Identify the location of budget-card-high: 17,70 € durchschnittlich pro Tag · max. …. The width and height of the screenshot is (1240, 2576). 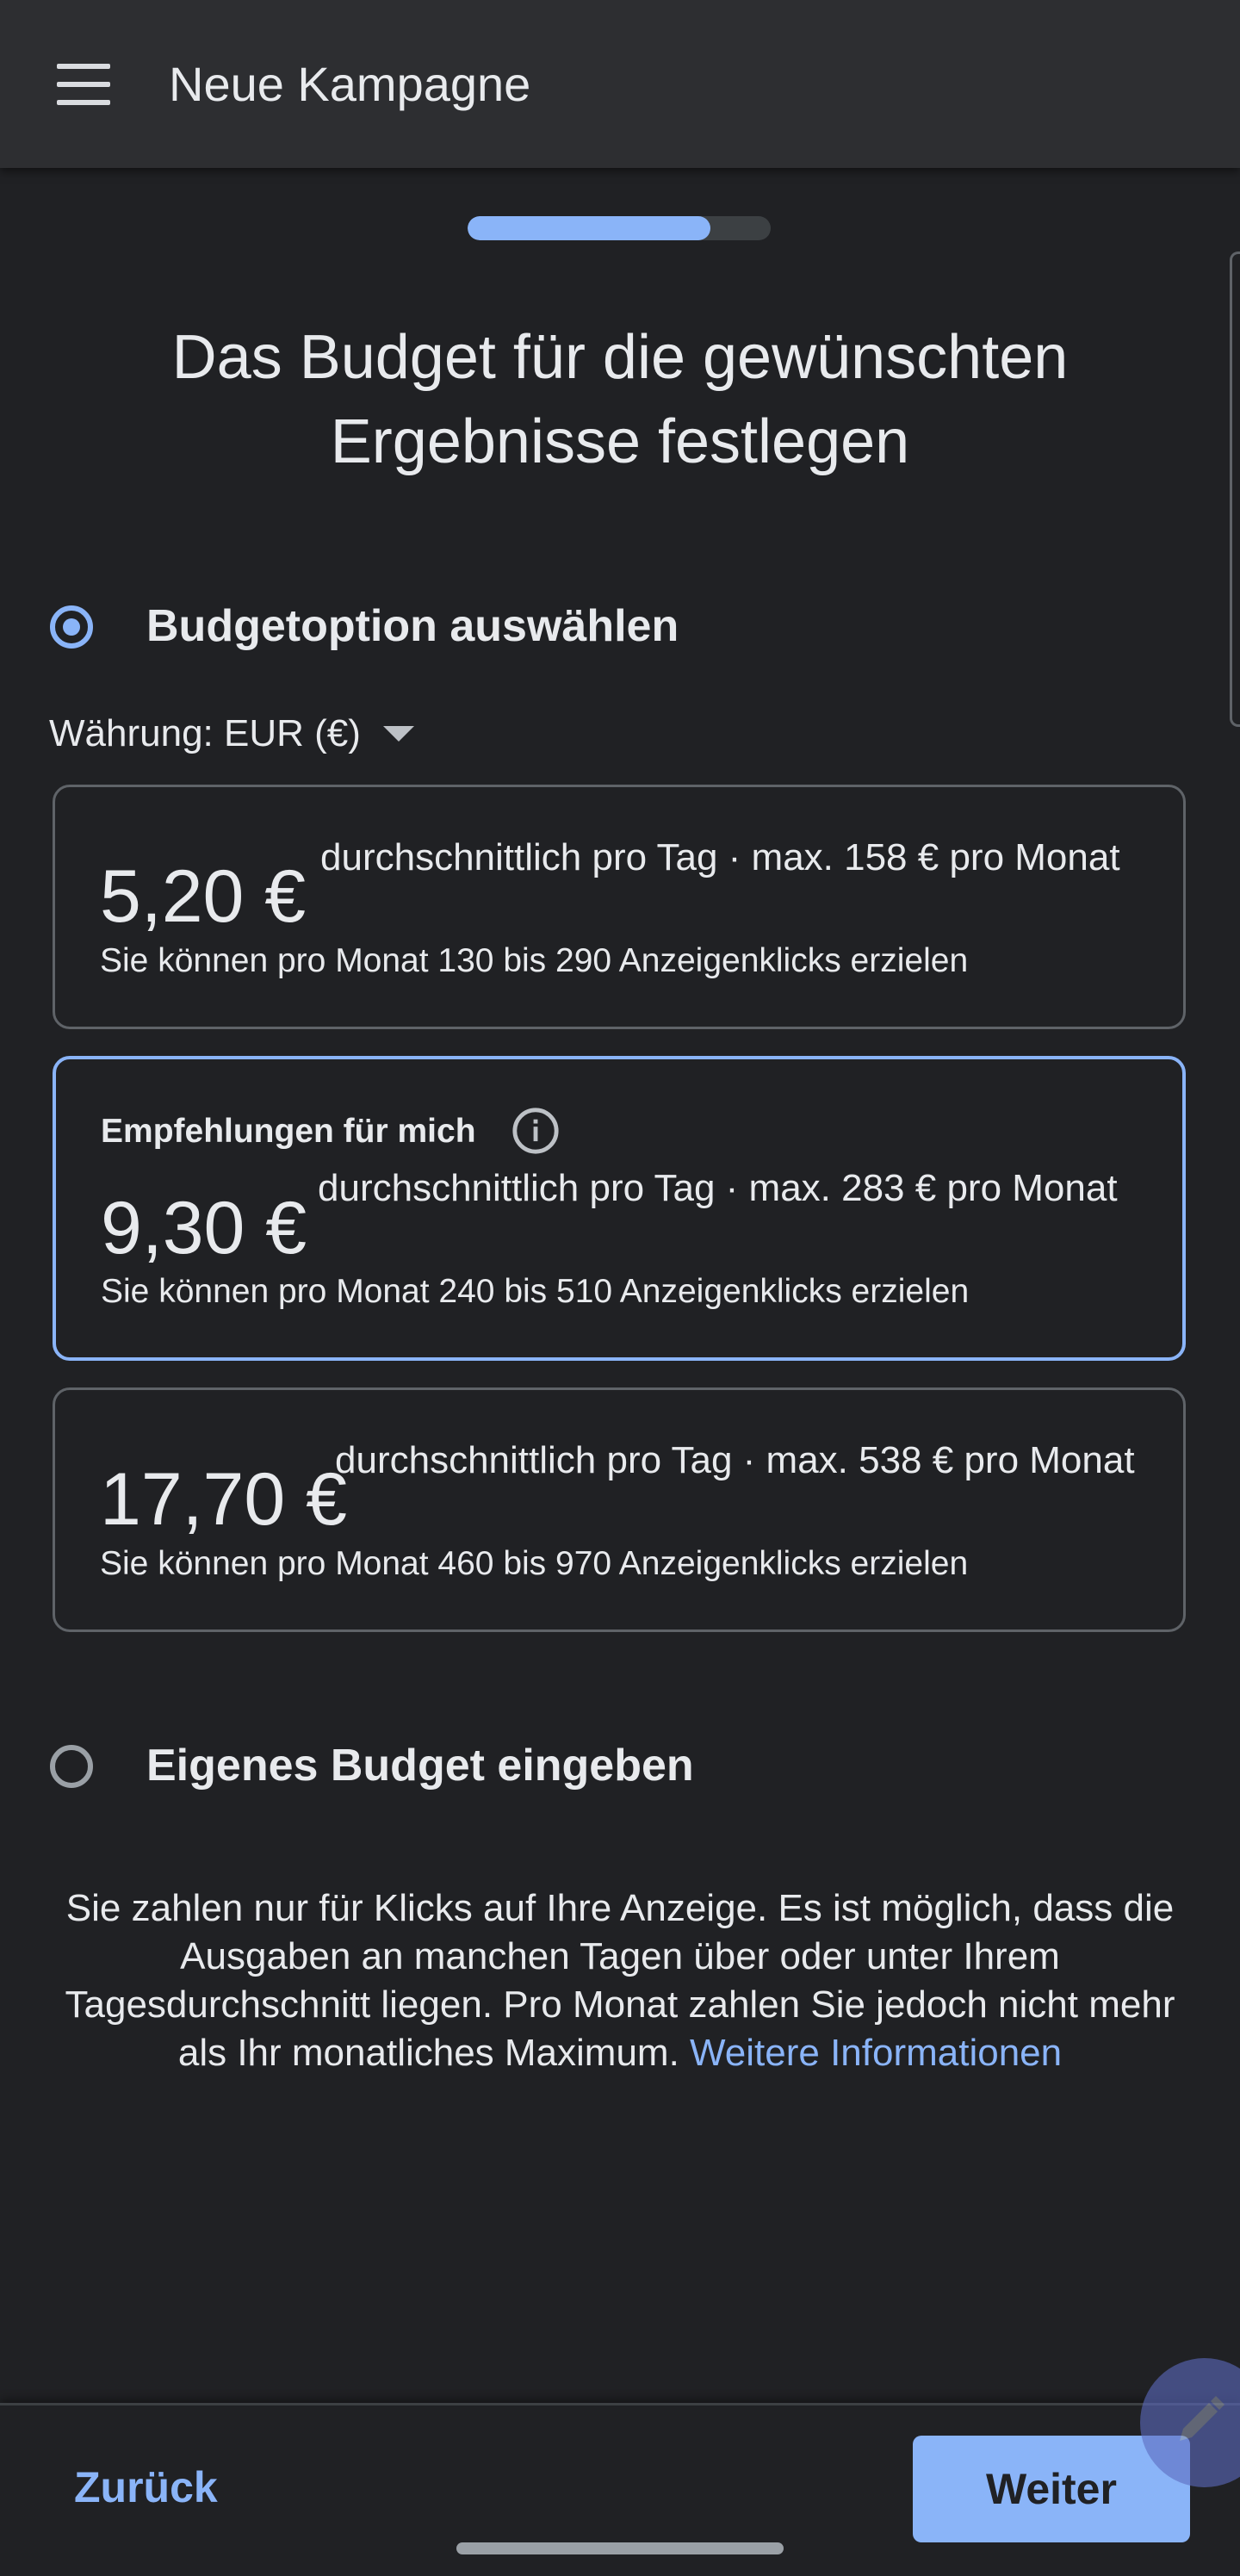
(620, 1509).